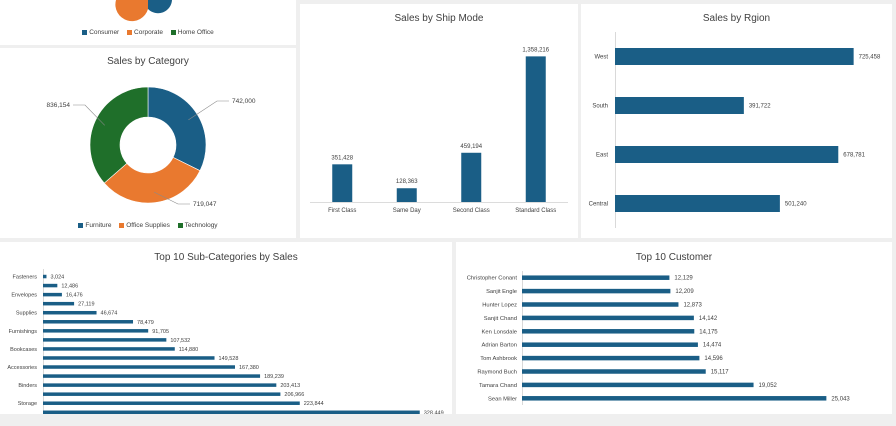 The width and height of the screenshot is (896, 426). I want to click on bar-data-label: 3,024, so click(57, 278).